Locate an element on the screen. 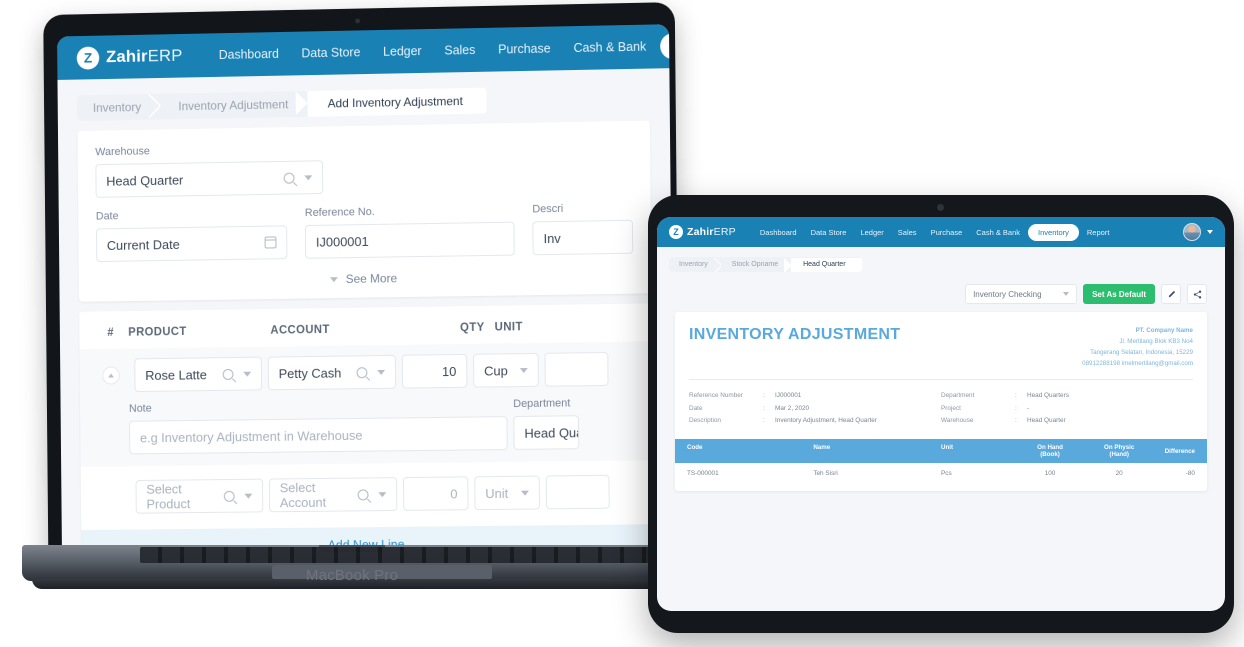 The image size is (1244, 647). field-value: IJ000001 is located at coordinates (788, 396).